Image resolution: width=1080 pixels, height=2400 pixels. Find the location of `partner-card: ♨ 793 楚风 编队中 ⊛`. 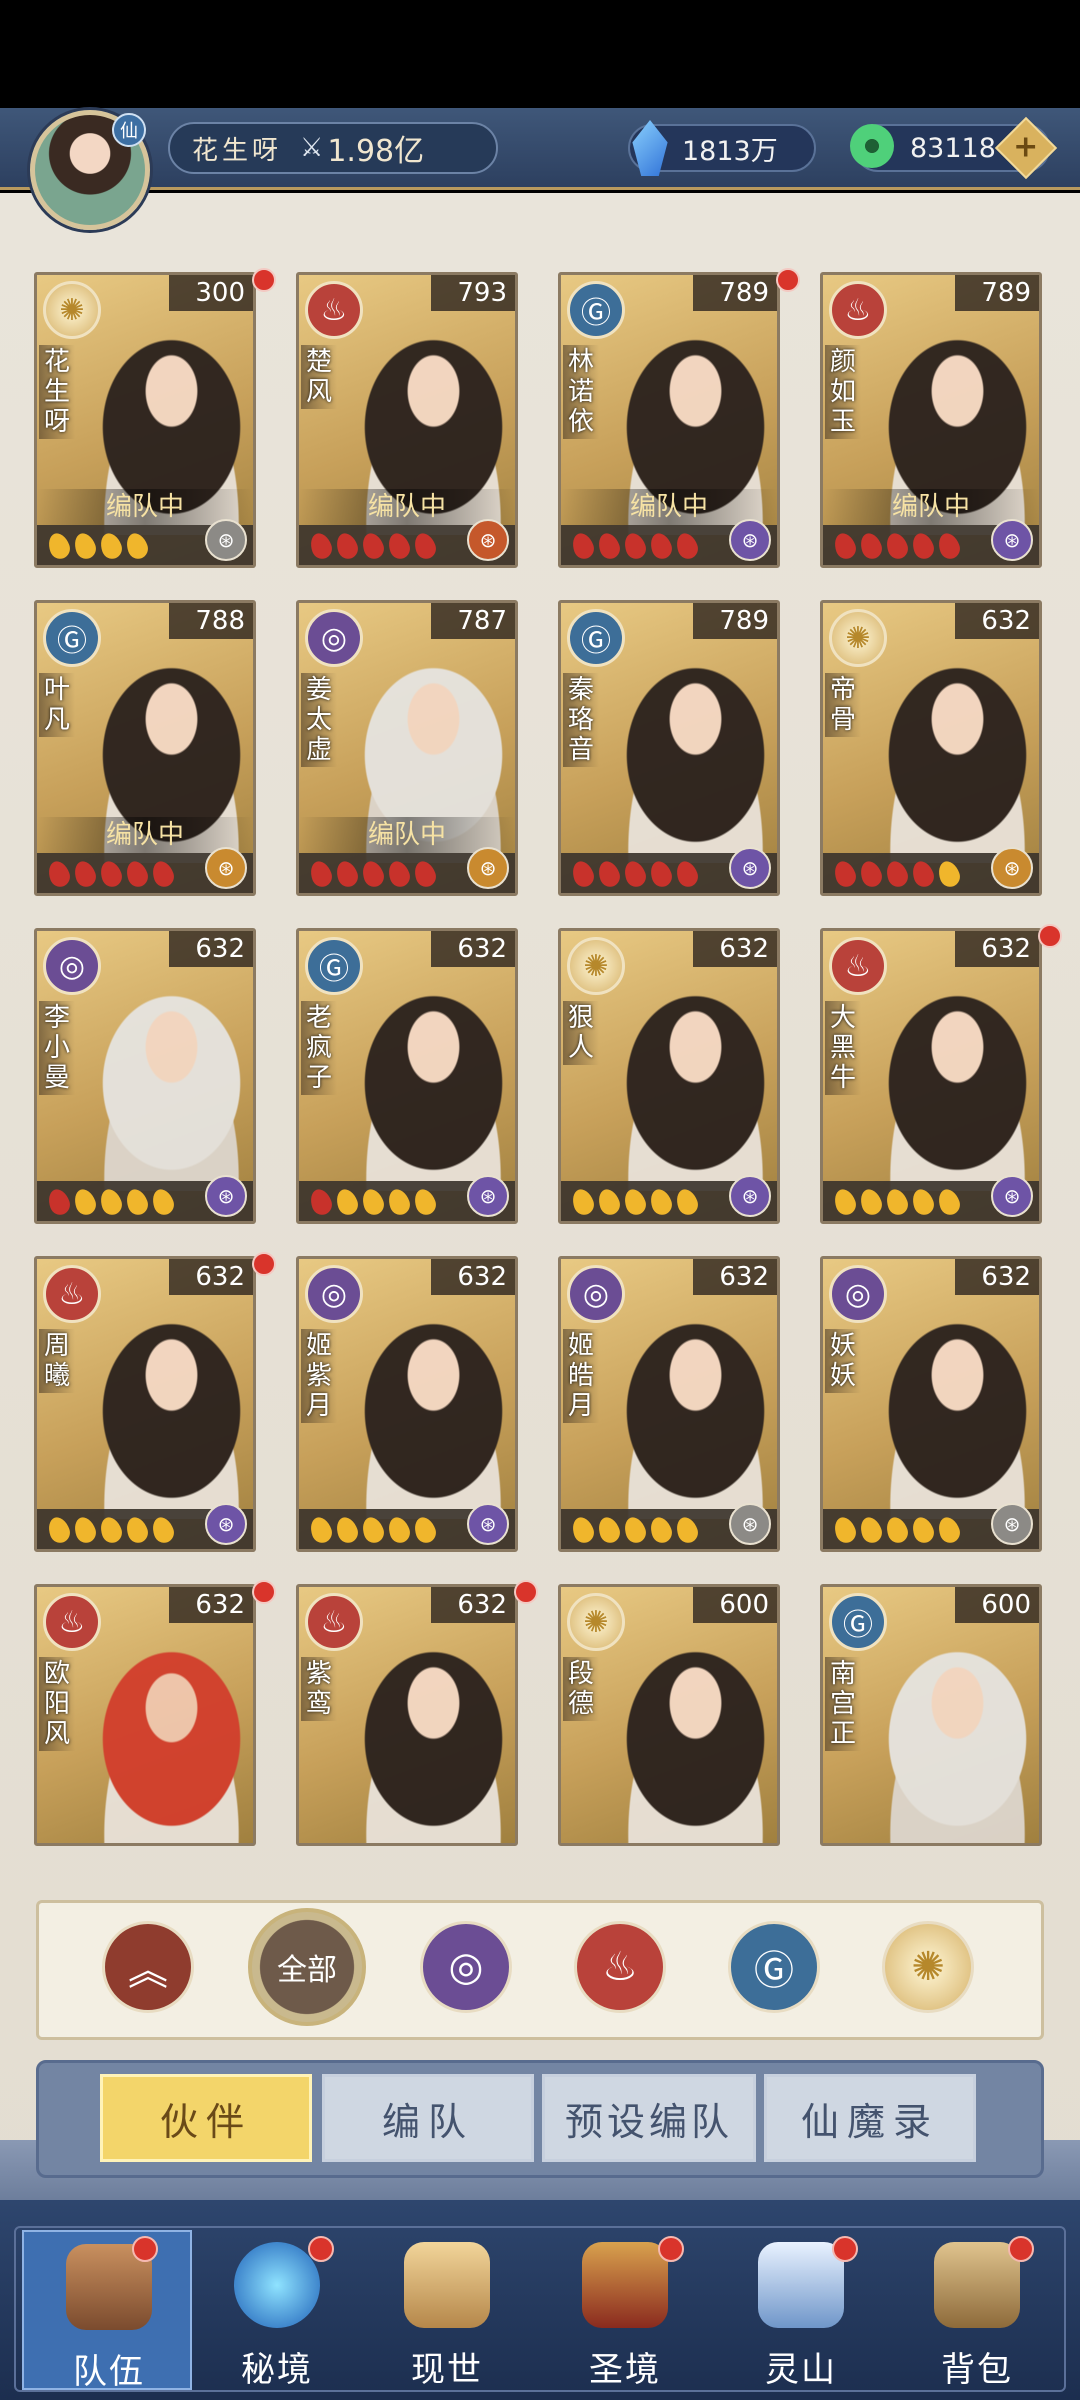

partner-card: ♨ 793 楚风 编队中 ⊛ is located at coordinates (407, 420).